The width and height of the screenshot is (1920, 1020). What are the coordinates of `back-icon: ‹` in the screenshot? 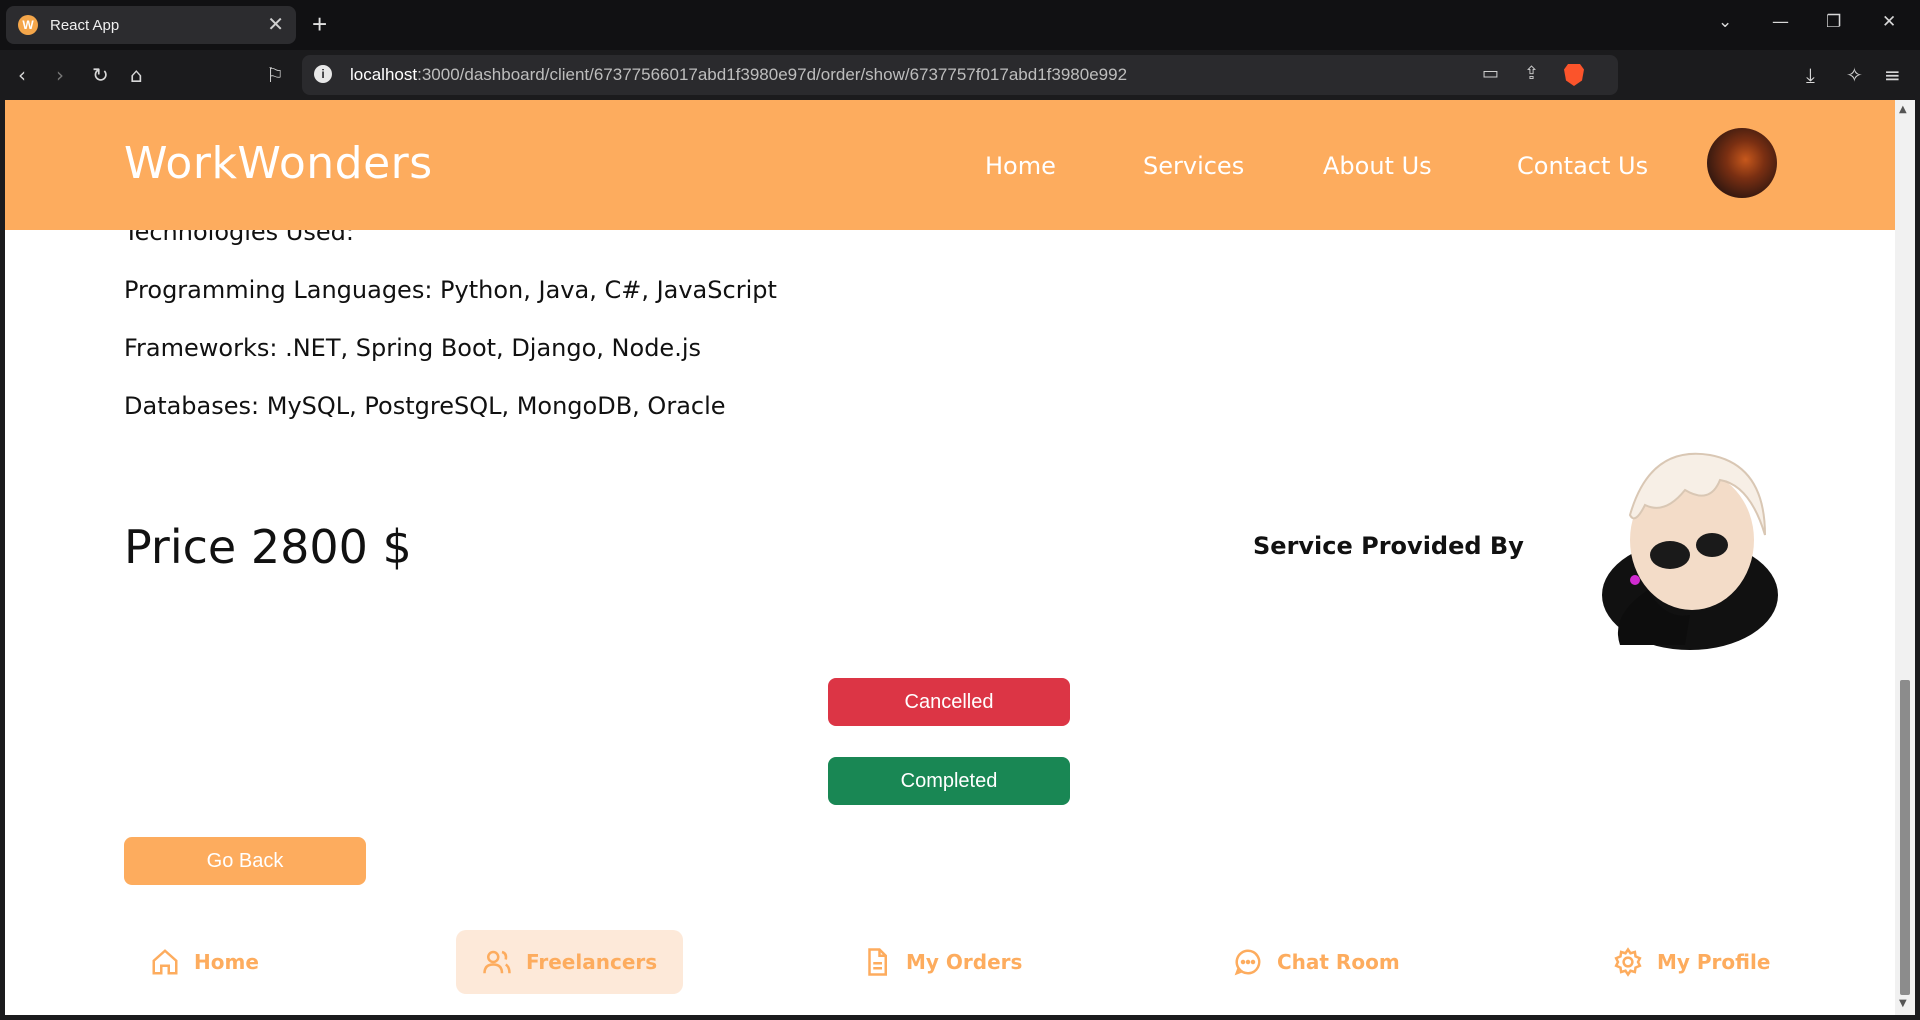 It's located at (22, 75).